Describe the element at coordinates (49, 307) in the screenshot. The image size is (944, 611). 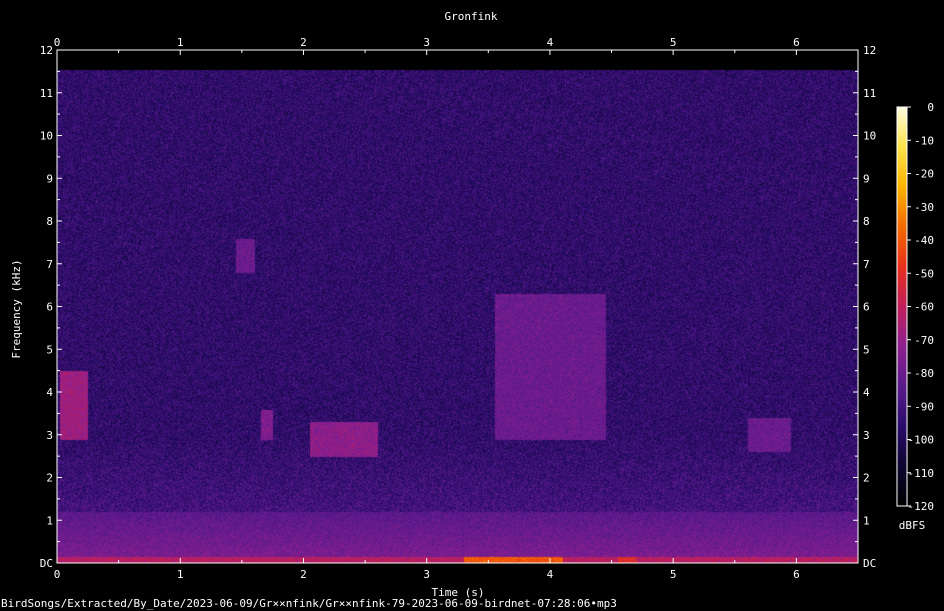
I see `y-tick-label-left: 6` at that location.